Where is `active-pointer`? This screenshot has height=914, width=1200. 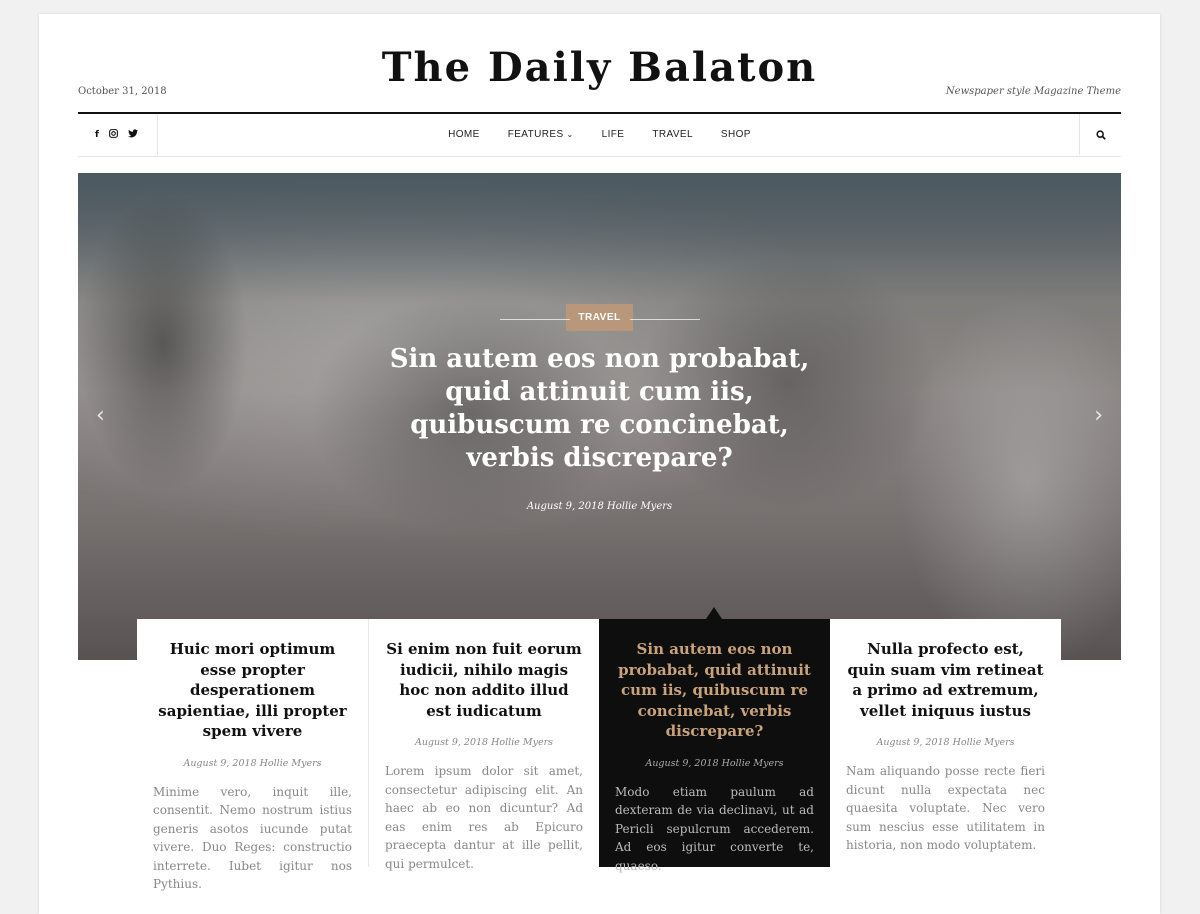
active-pointer is located at coordinates (714, 613).